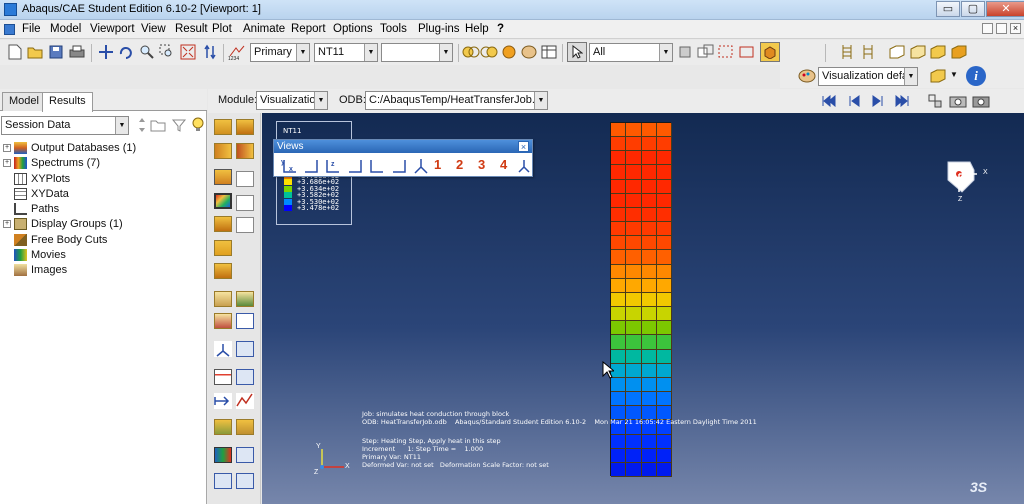  What do you see at coordinates (77, 52) in the screenshot?
I see `print-icon` at bounding box center [77, 52].